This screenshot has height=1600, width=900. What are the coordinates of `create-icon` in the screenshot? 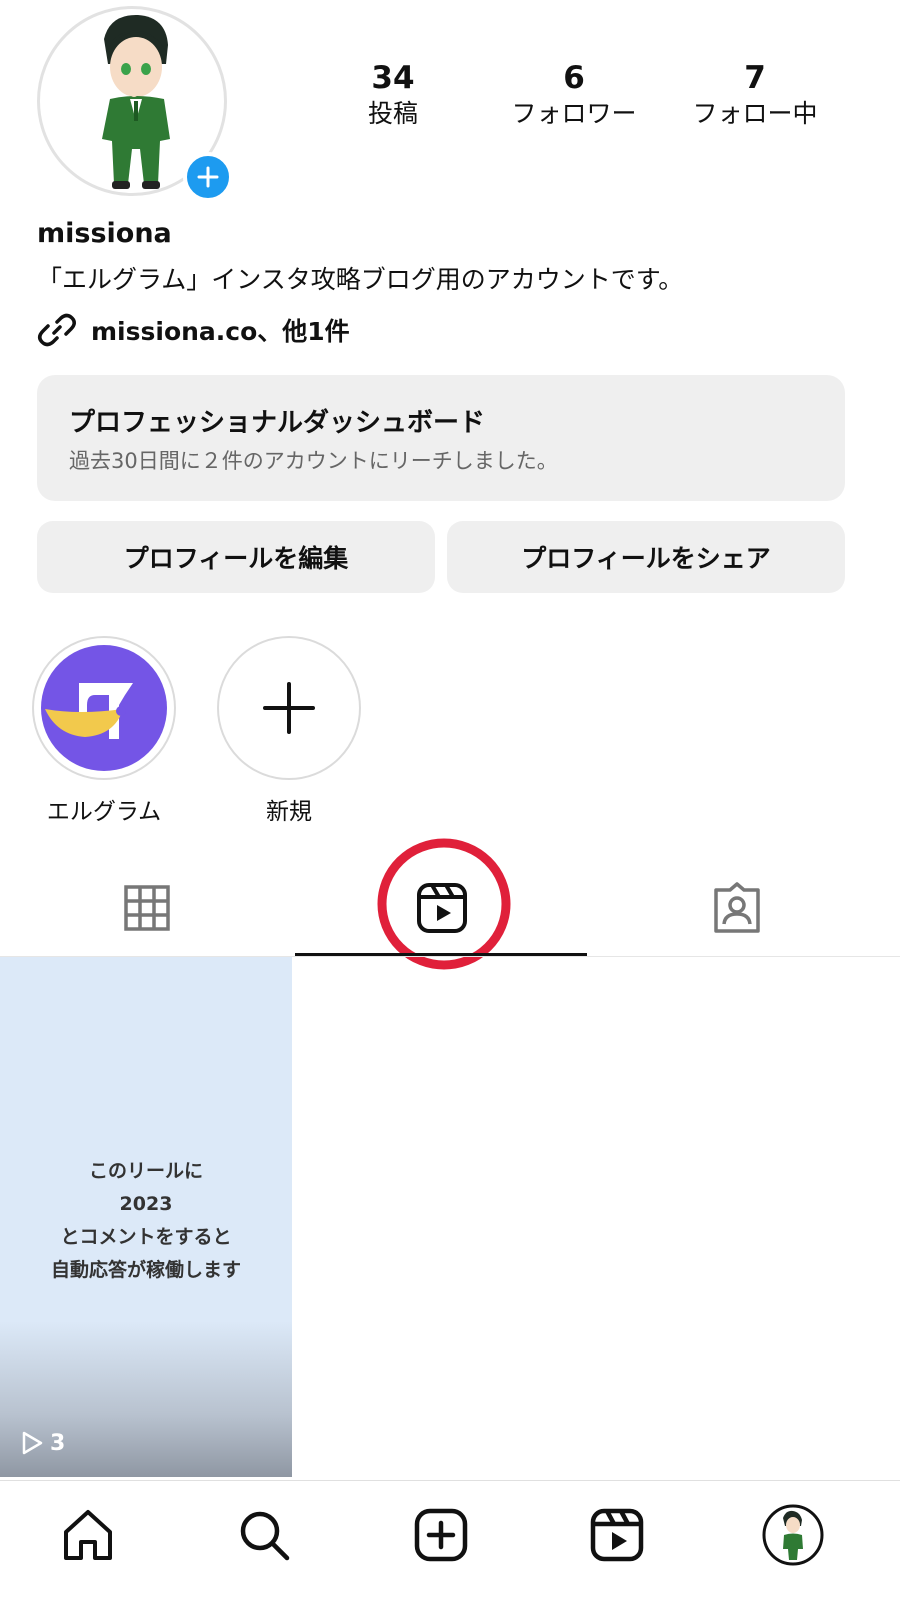 It's located at (441, 1535).